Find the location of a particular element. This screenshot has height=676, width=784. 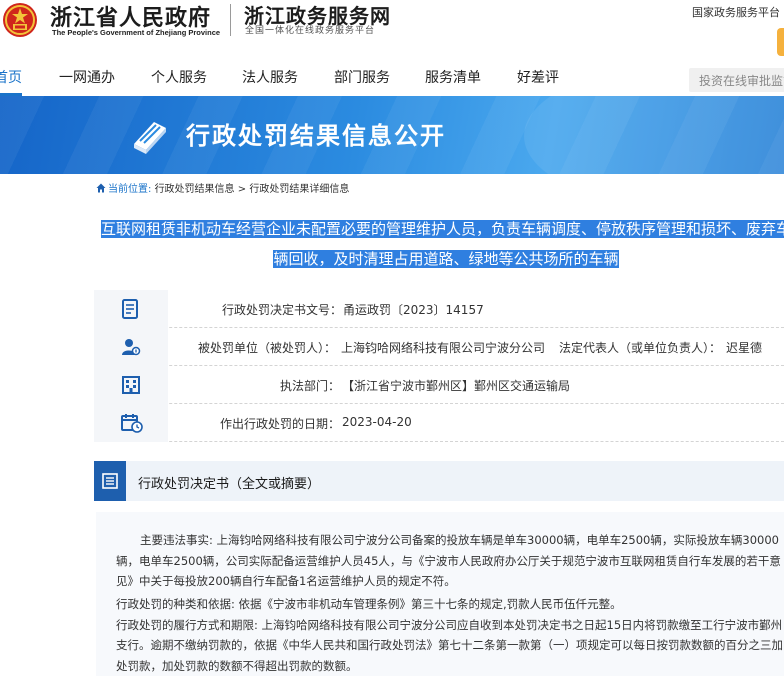

decision-section-header: 行政处罚决定书（全文或摘要） is located at coordinates (439, 481).